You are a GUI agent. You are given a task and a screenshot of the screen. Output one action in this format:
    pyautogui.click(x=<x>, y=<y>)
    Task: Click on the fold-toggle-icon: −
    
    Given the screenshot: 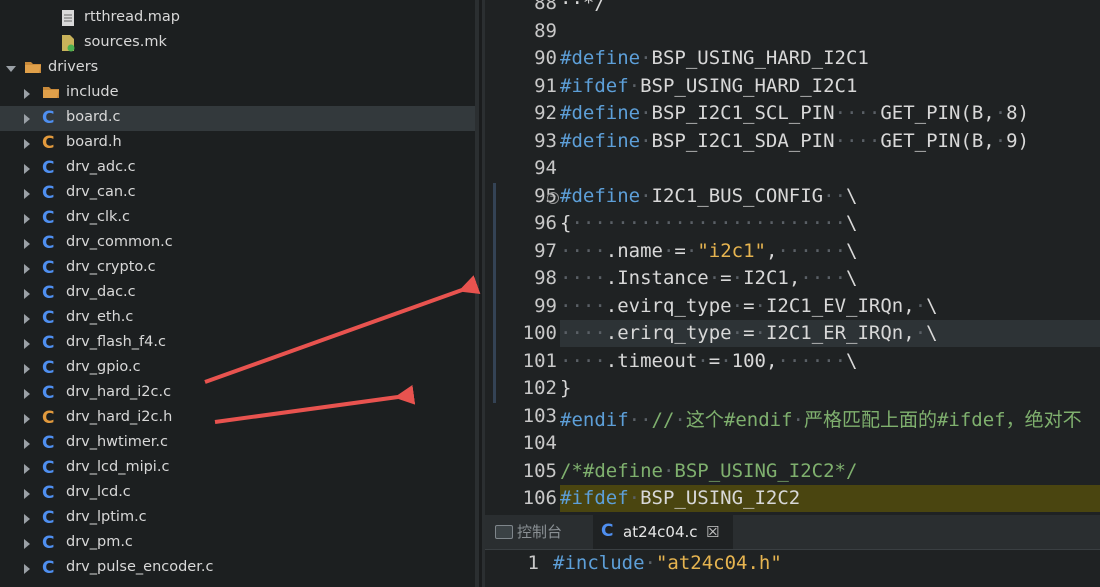 What is the action you would take?
    pyautogui.click(x=553, y=197)
    